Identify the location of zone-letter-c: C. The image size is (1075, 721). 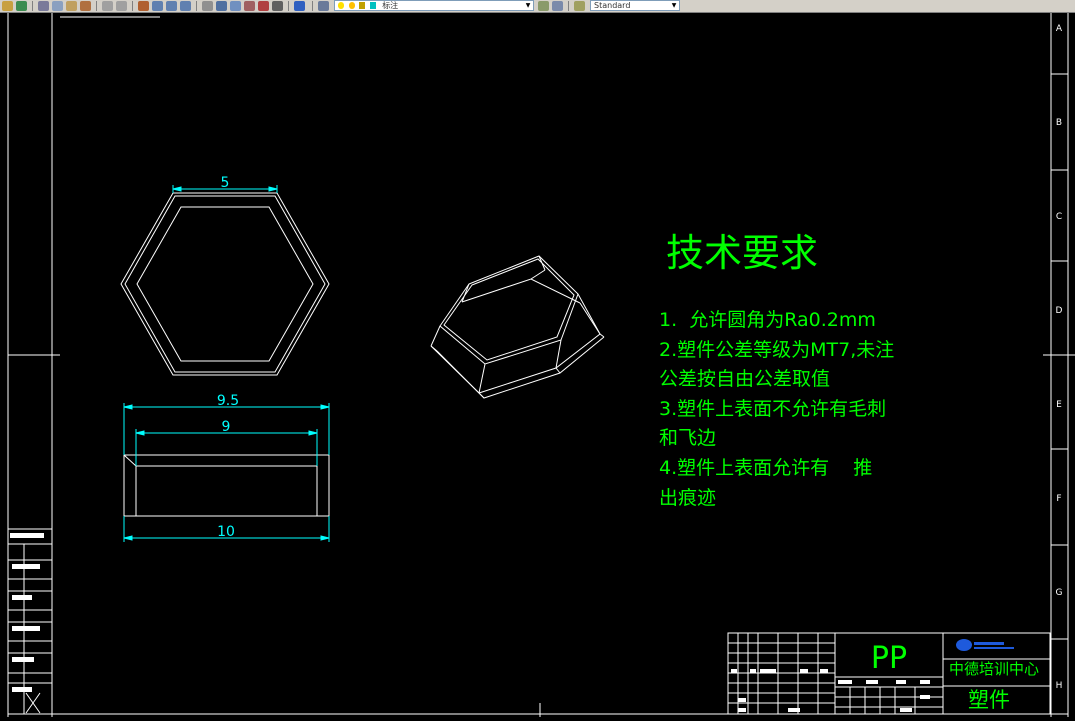
(1059, 217).